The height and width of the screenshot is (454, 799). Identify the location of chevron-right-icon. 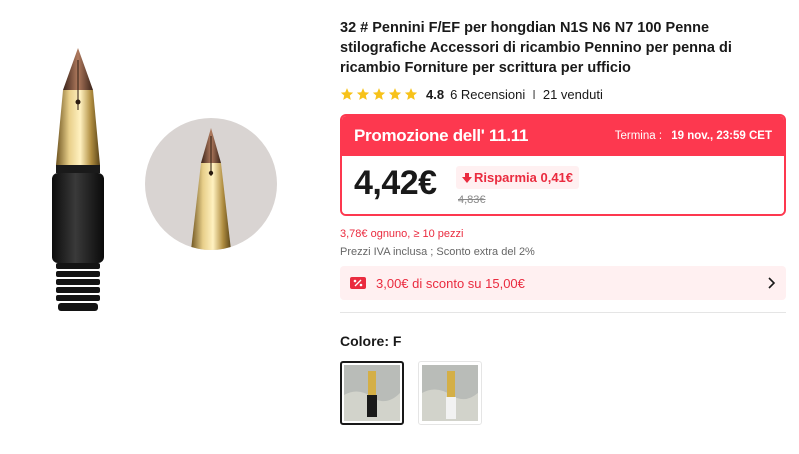
(772, 283).